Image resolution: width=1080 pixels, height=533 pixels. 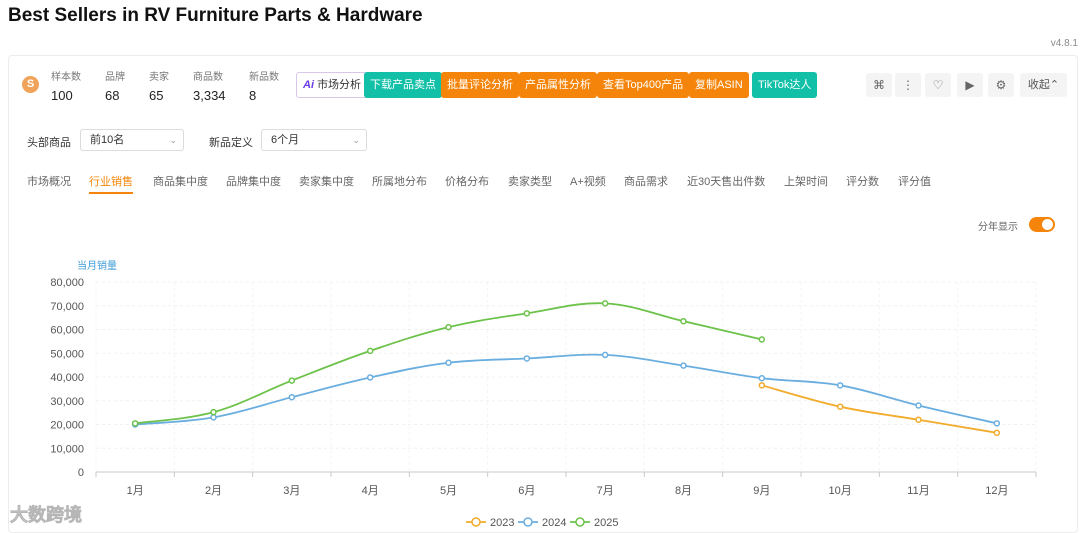 What do you see at coordinates (761, 491) in the screenshot?
I see `x-tick-label: 9月` at bounding box center [761, 491].